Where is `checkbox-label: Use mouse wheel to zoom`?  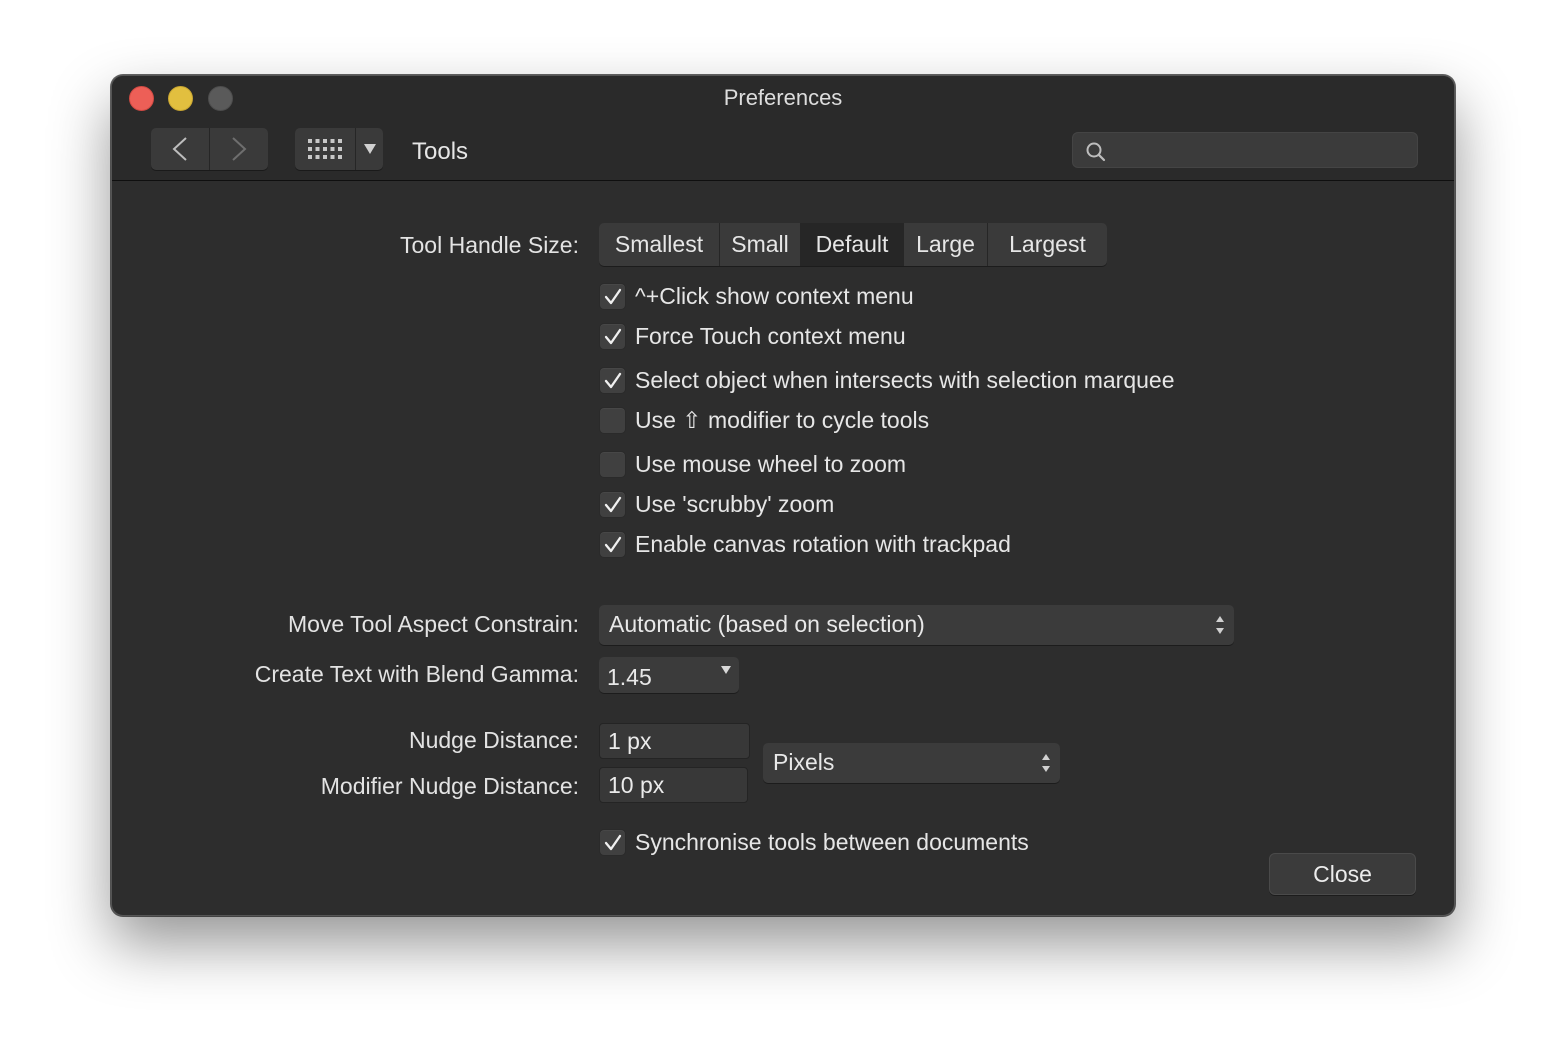 checkbox-label: Use mouse wheel to zoom is located at coordinates (771, 464).